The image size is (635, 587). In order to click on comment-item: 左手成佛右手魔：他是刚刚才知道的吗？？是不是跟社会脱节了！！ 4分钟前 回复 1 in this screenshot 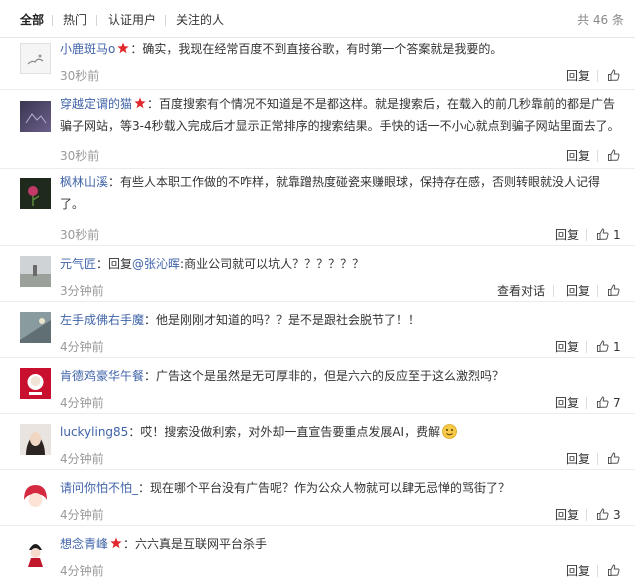, I will do `click(317, 330)`.